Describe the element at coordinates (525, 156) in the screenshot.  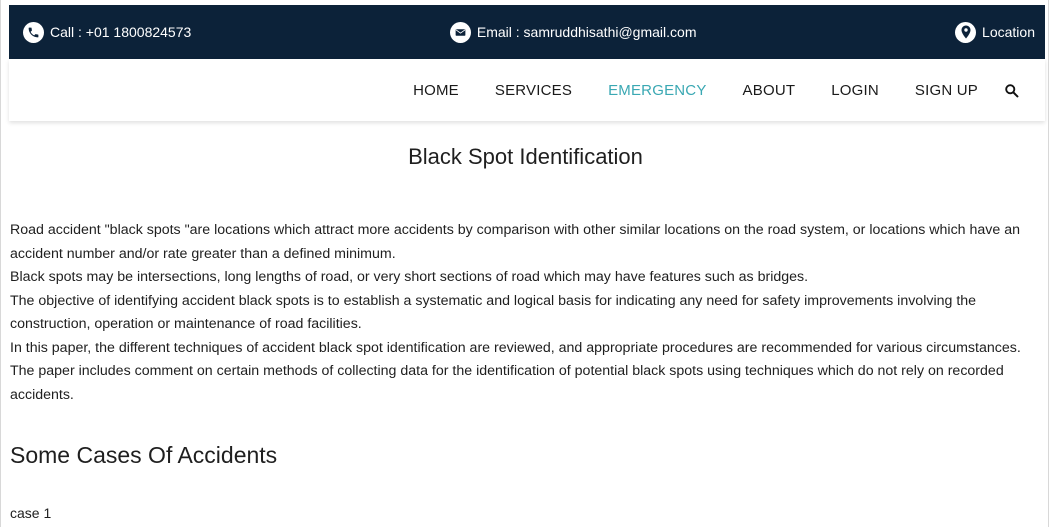
I see `page-title: Black Spot Identification` at that location.